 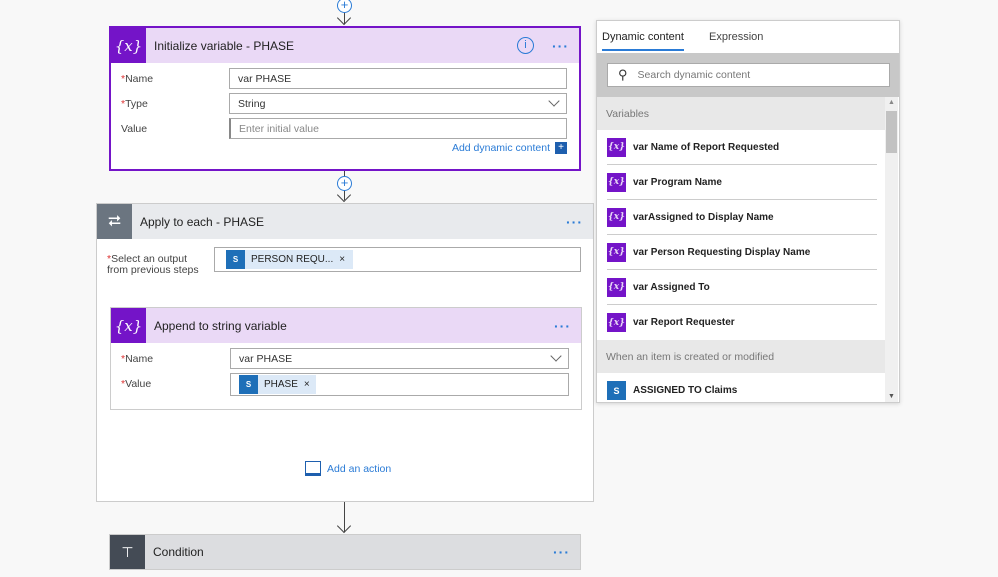 I want to click on search-input: ⚲ Search dynamic content, so click(x=748, y=75).